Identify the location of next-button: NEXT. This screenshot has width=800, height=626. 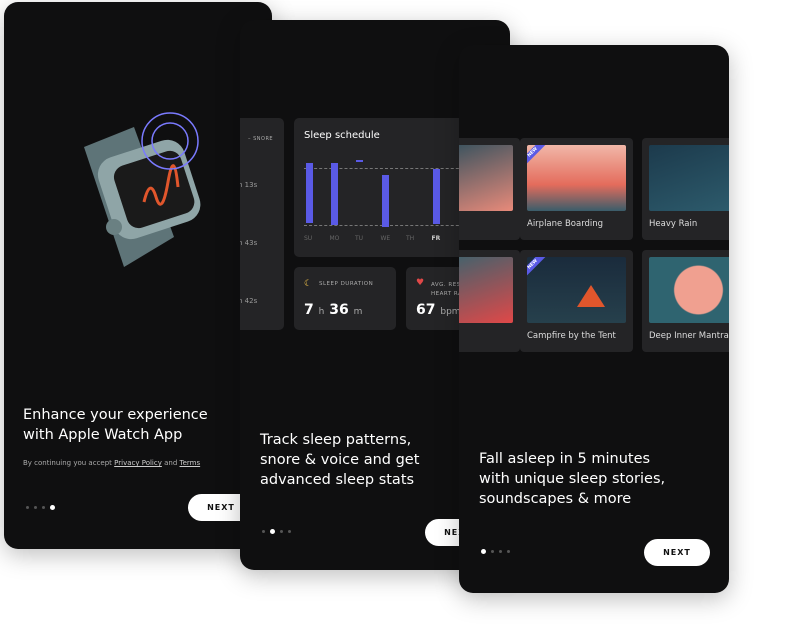
(677, 552).